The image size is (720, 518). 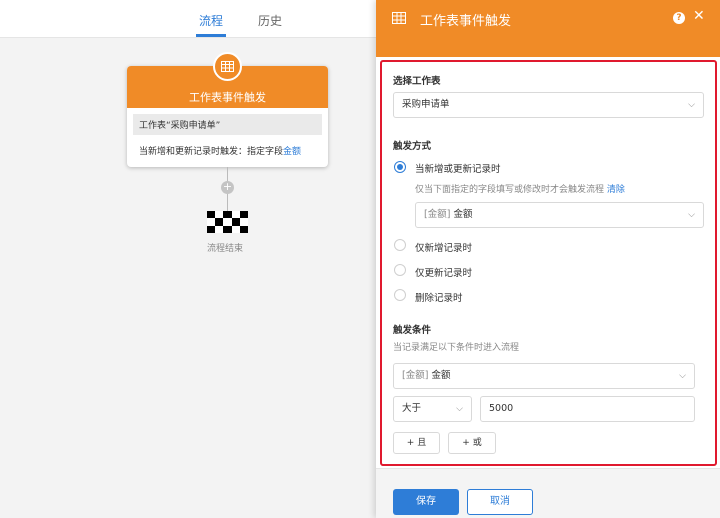 What do you see at coordinates (412, 408) in the screenshot?
I see `condition-operator-value: 大于` at bounding box center [412, 408].